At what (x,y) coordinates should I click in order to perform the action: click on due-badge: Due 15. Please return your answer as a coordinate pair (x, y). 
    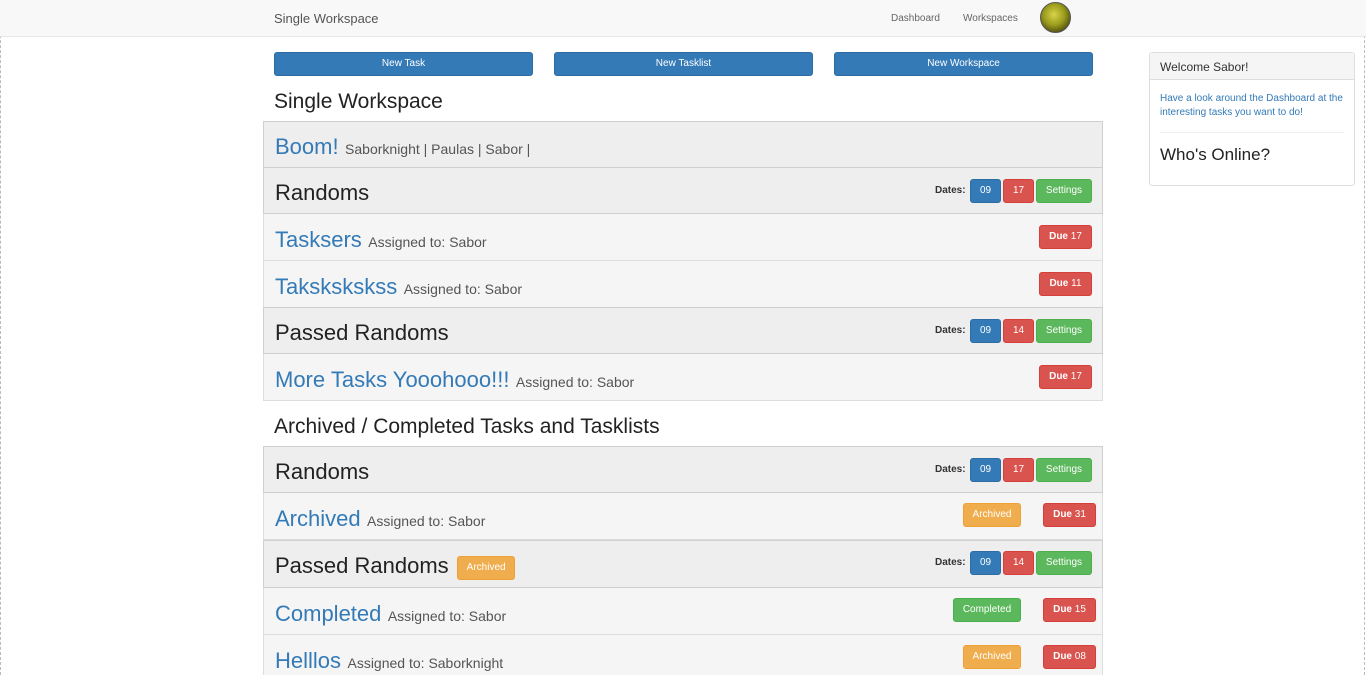
    Looking at the image, I should click on (1069, 610).